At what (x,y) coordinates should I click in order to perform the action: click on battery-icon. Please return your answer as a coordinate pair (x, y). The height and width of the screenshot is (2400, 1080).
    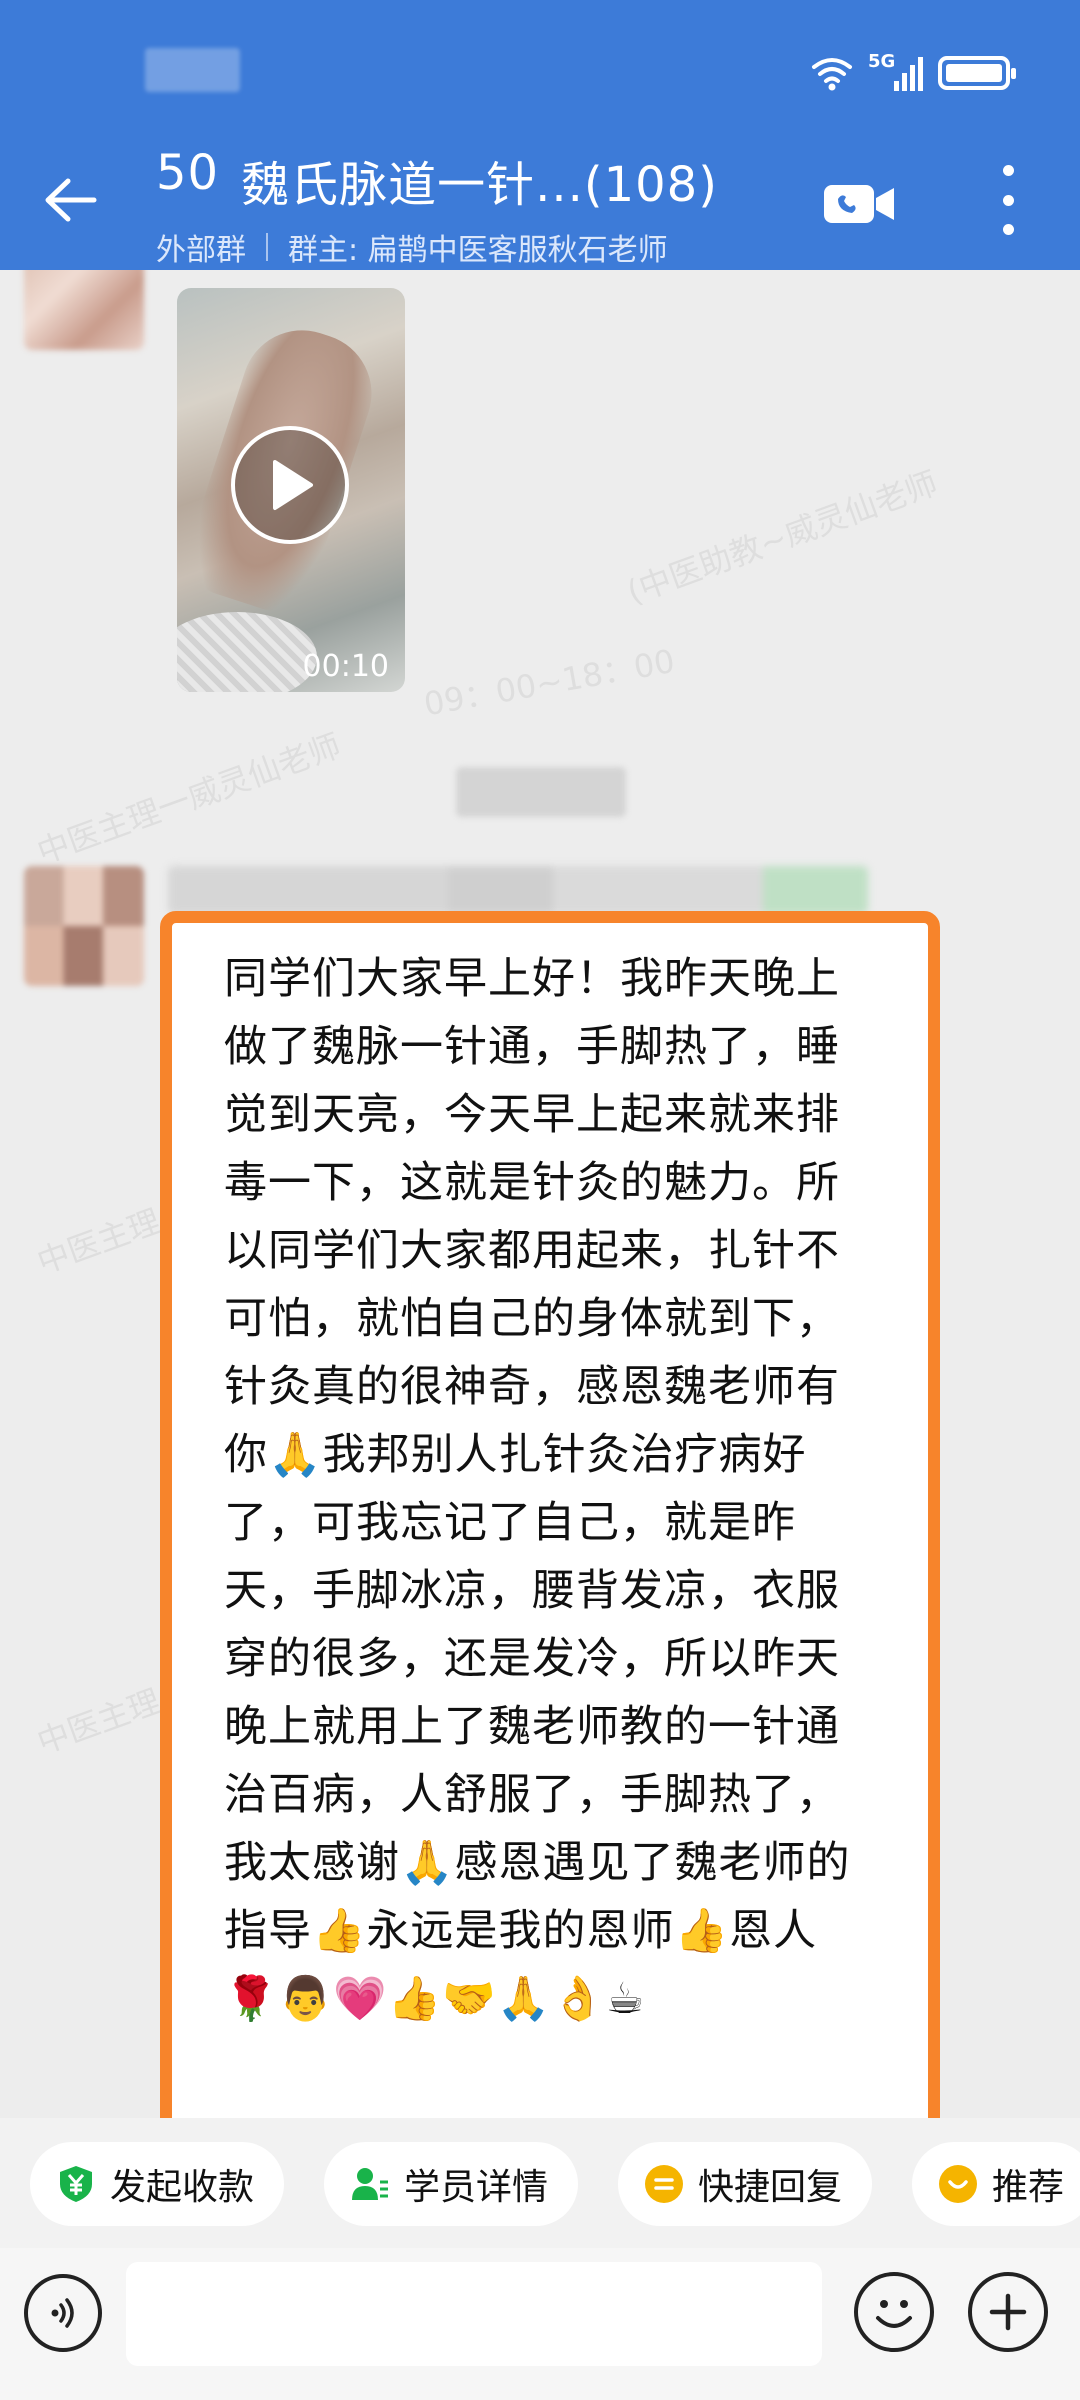
    Looking at the image, I should click on (977, 73).